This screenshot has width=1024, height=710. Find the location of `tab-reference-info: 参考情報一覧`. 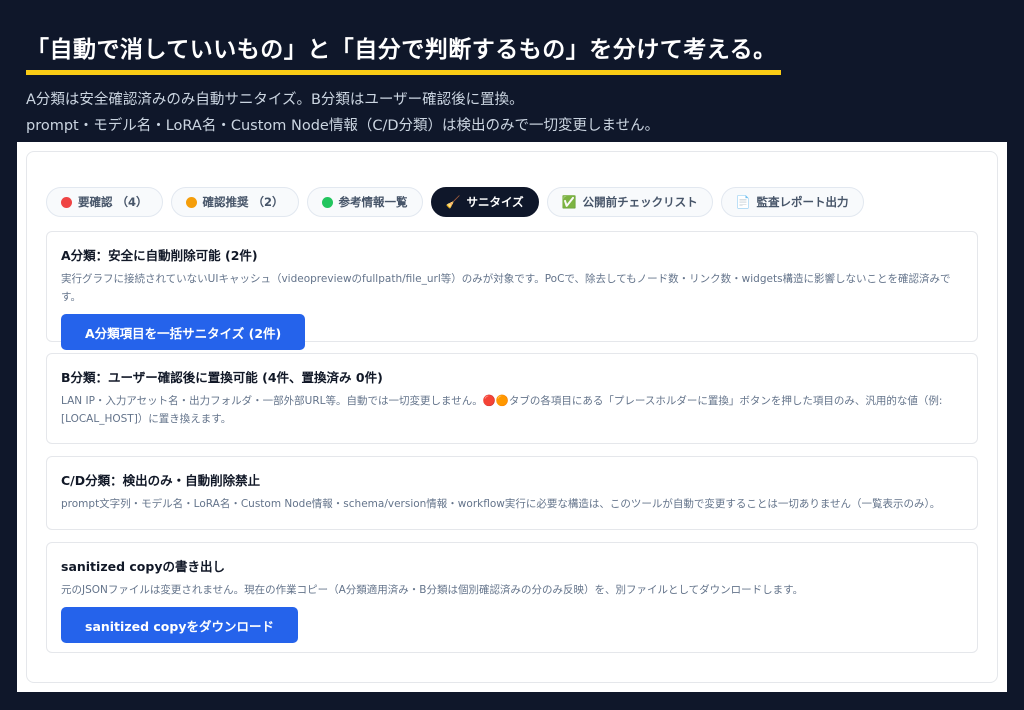

tab-reference-info: 参考情報一覧 is located at coordinates (364, 202).